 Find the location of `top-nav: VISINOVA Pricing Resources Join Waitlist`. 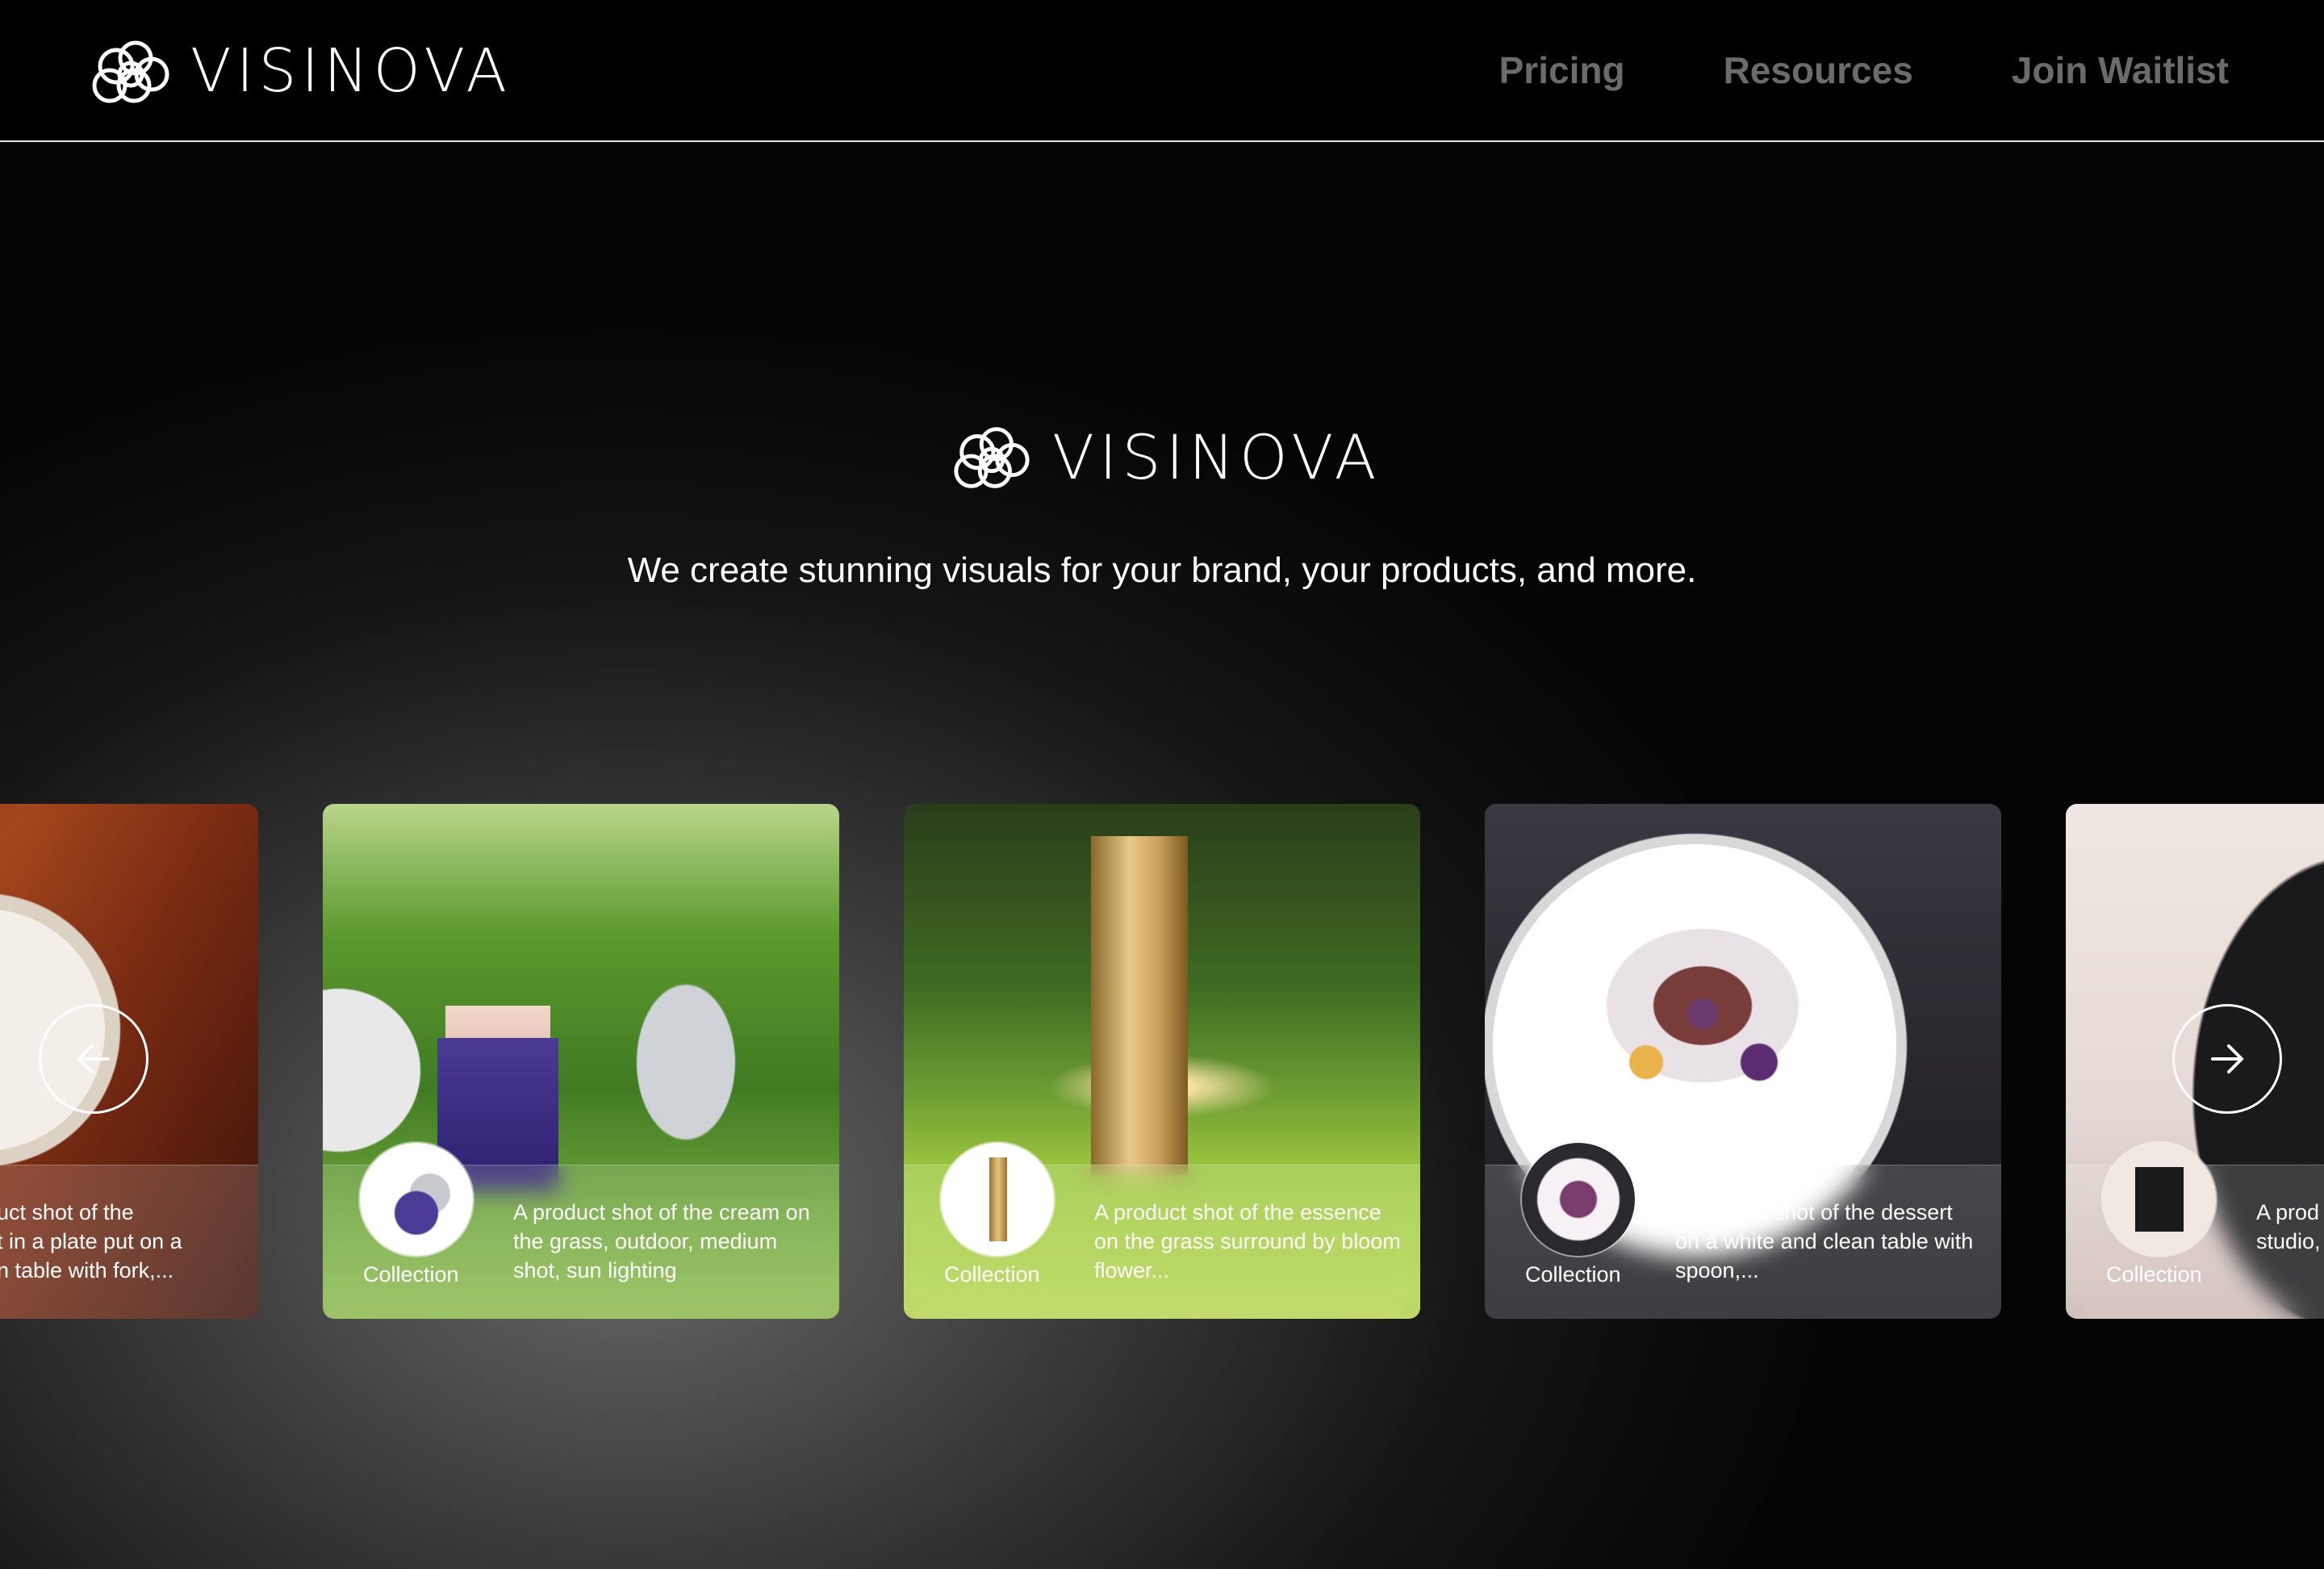

top-nav: VISINOVA Pricing Resources Join Waitlist is located at coordinates (1162, 71).